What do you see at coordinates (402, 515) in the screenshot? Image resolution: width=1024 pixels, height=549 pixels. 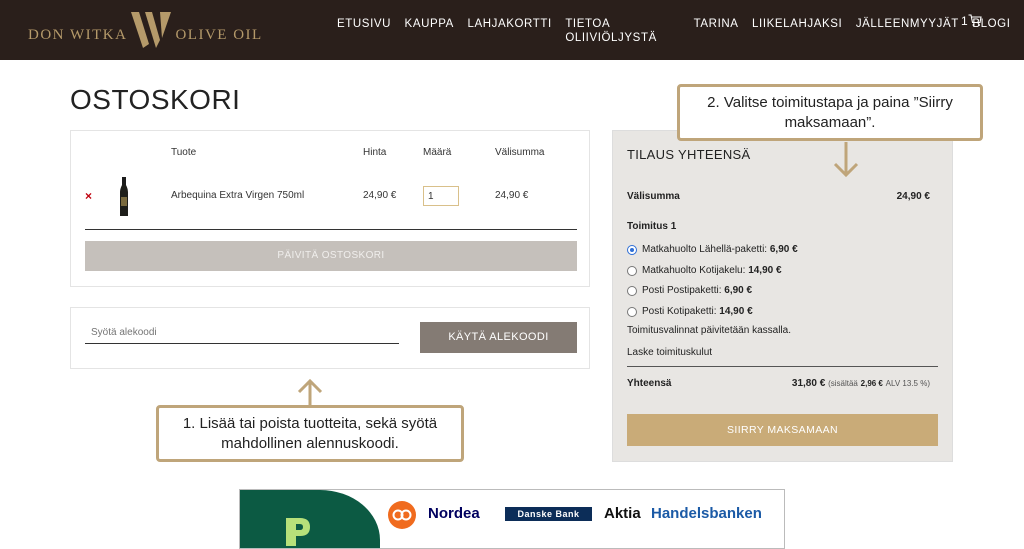 I see `op-logo-icon` at bounding box center [402, 515].